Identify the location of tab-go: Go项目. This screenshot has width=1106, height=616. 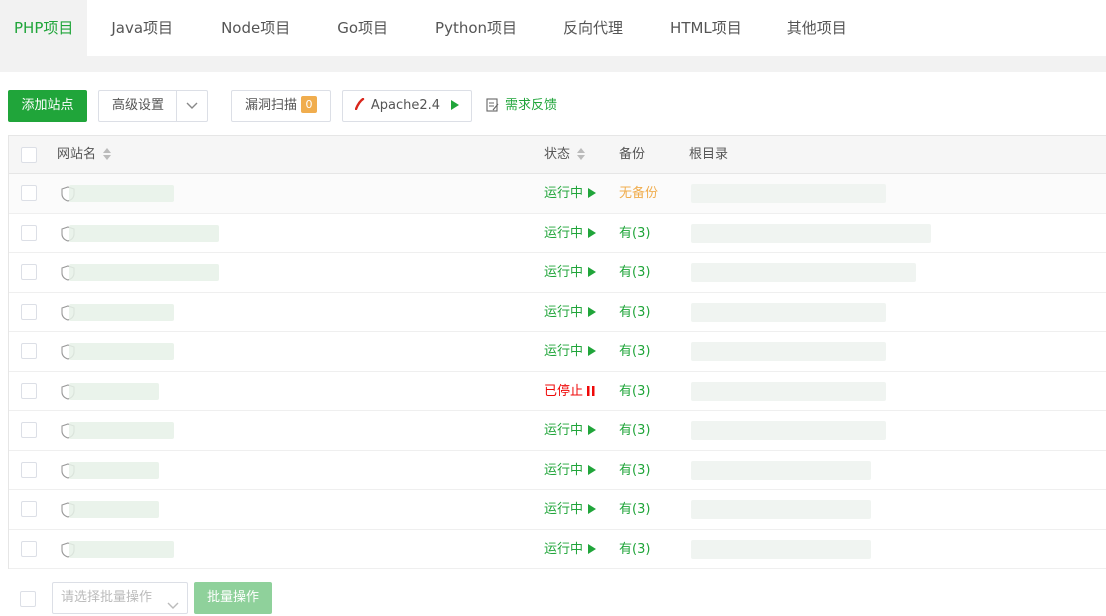
(362, 28).